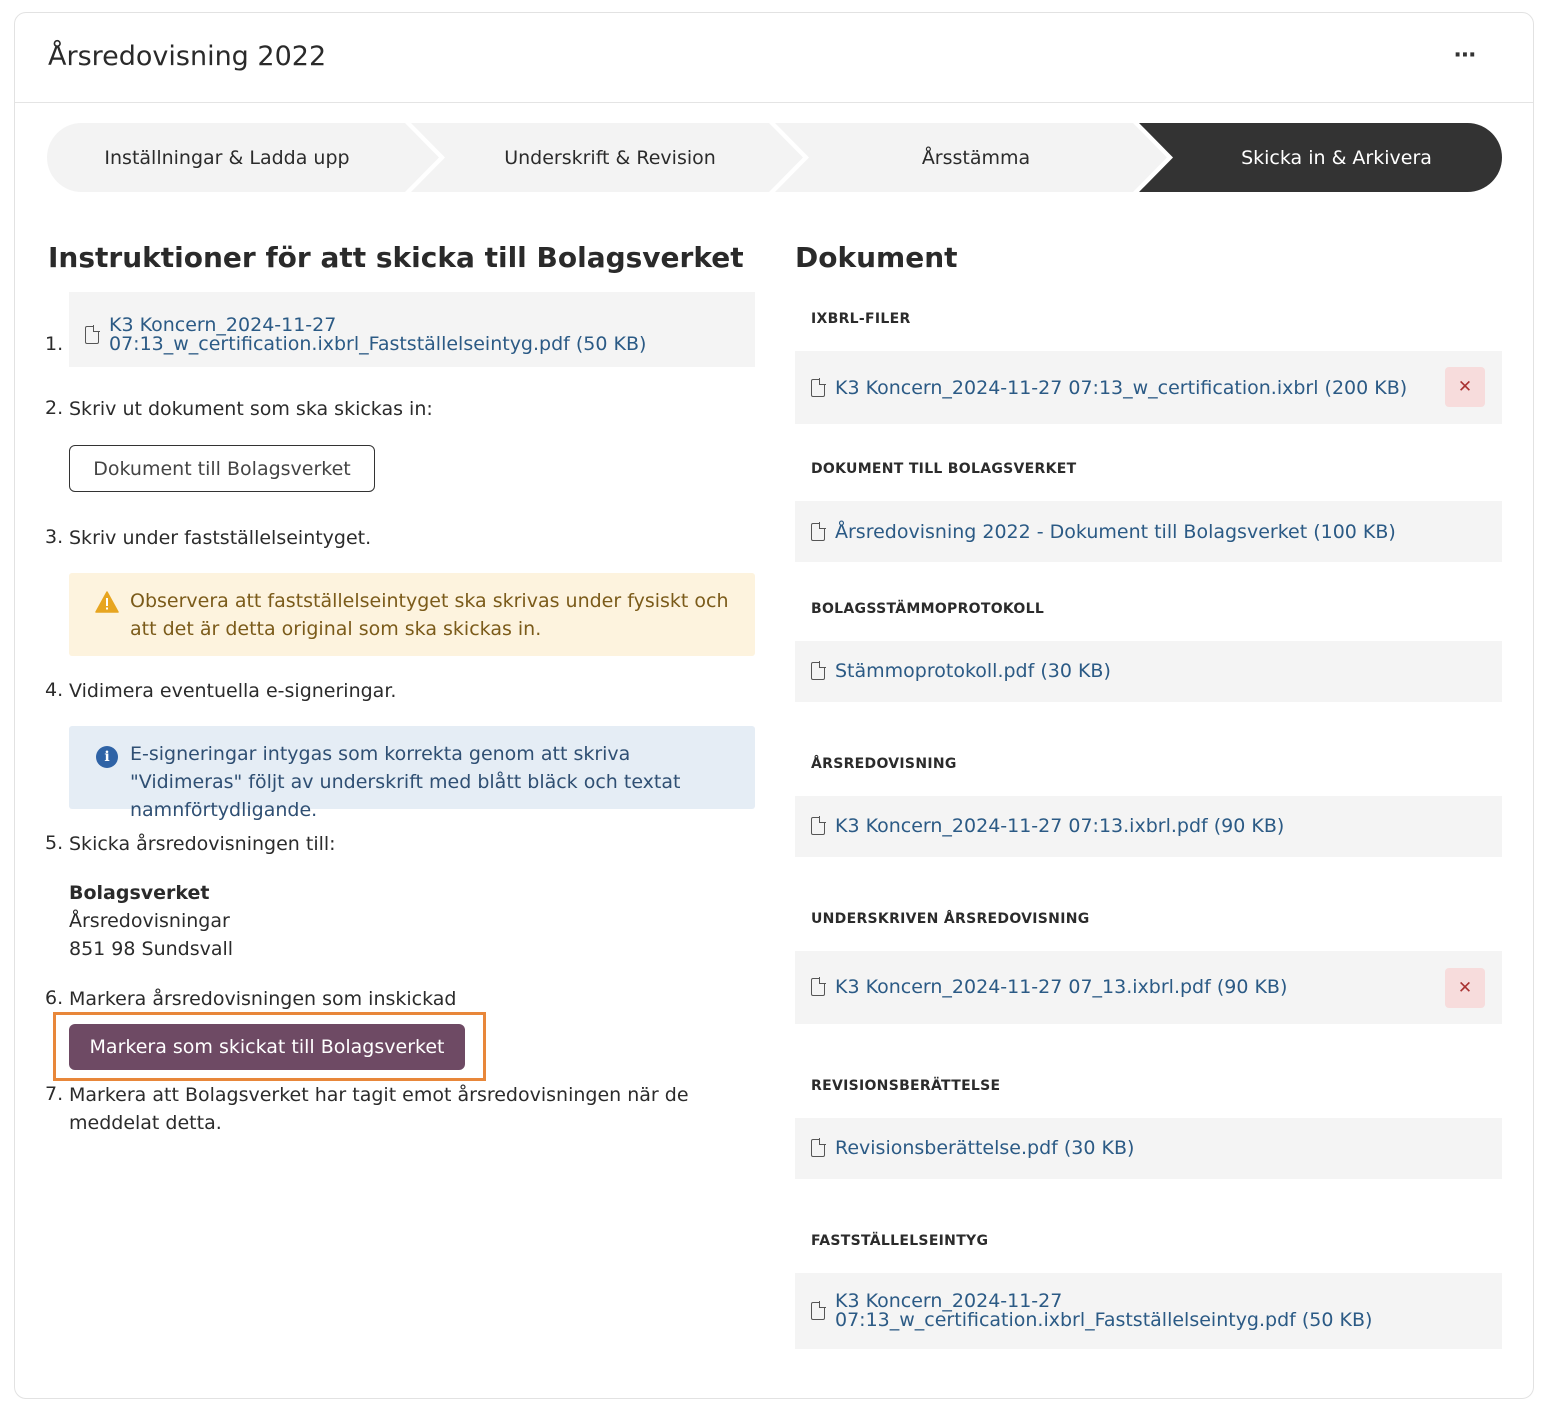  I want to click on step-number: 4., so click(54, 690).